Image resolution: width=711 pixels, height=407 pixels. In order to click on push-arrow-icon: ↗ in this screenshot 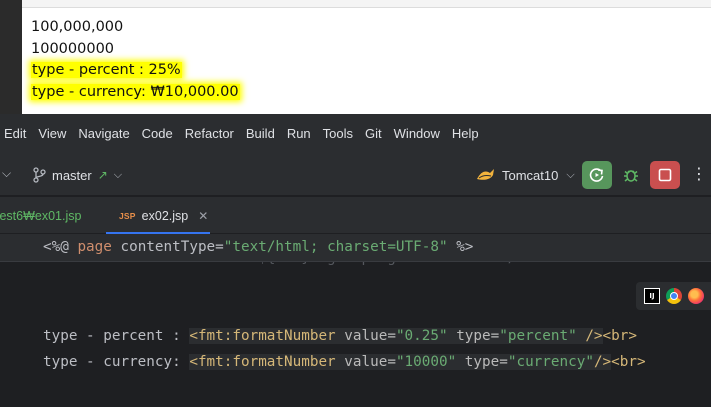, I will do `click(102, 175)`.